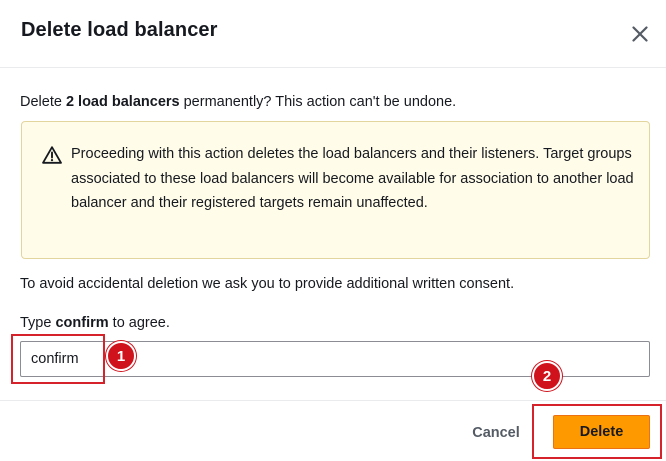 The image size is (666, 461). Describe the element at coordinates (119, 30) in the screenshot. I see `modal-title: Delete load balancer` at that location.